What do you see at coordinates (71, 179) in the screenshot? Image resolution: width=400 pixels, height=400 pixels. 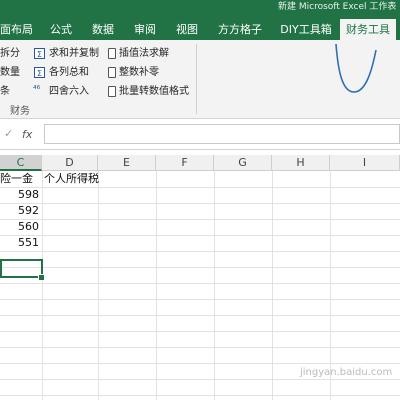 I see `cell-d1: 个人所得税` at bounding box center [71, 179].